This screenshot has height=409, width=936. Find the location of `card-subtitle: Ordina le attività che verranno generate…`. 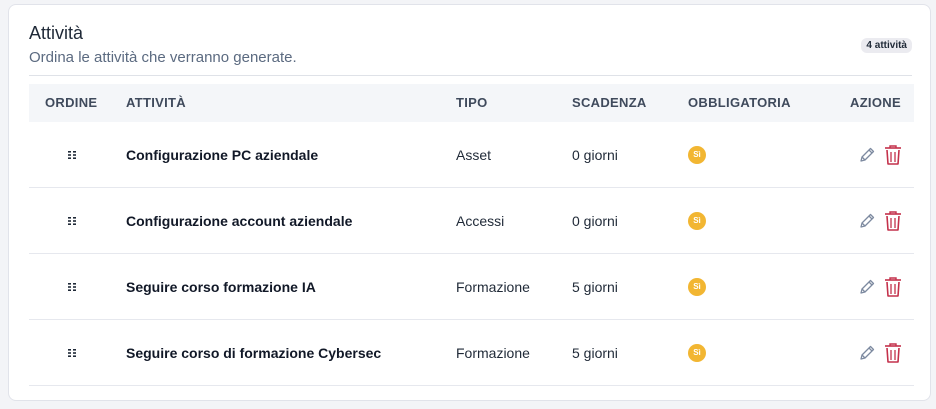

card-subtitle: Ordina le attività che verranno generate… is located at coordinates (163, 57).